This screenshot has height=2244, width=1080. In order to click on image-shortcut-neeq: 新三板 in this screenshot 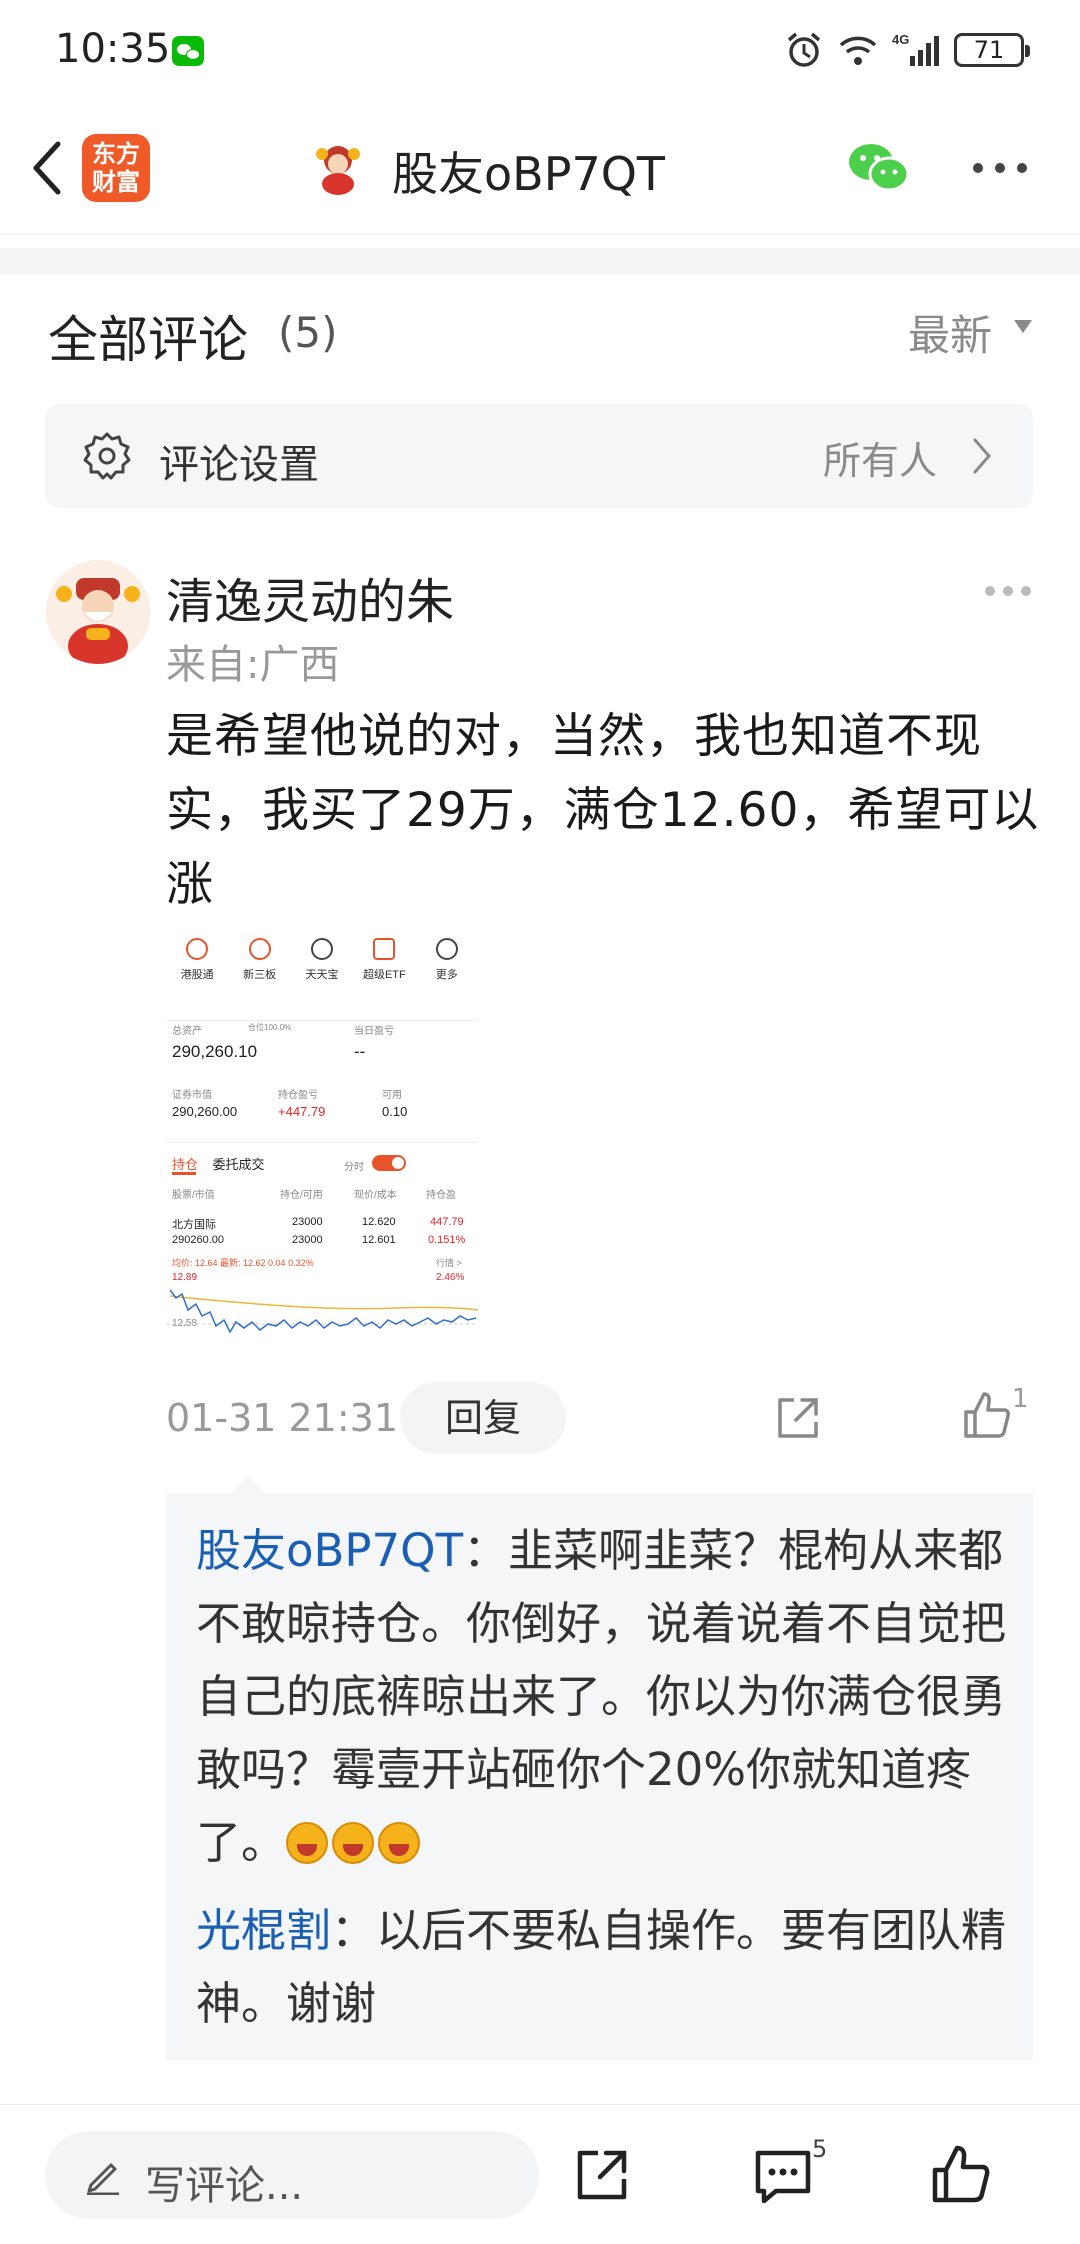, I will do `click(260, 968)`.